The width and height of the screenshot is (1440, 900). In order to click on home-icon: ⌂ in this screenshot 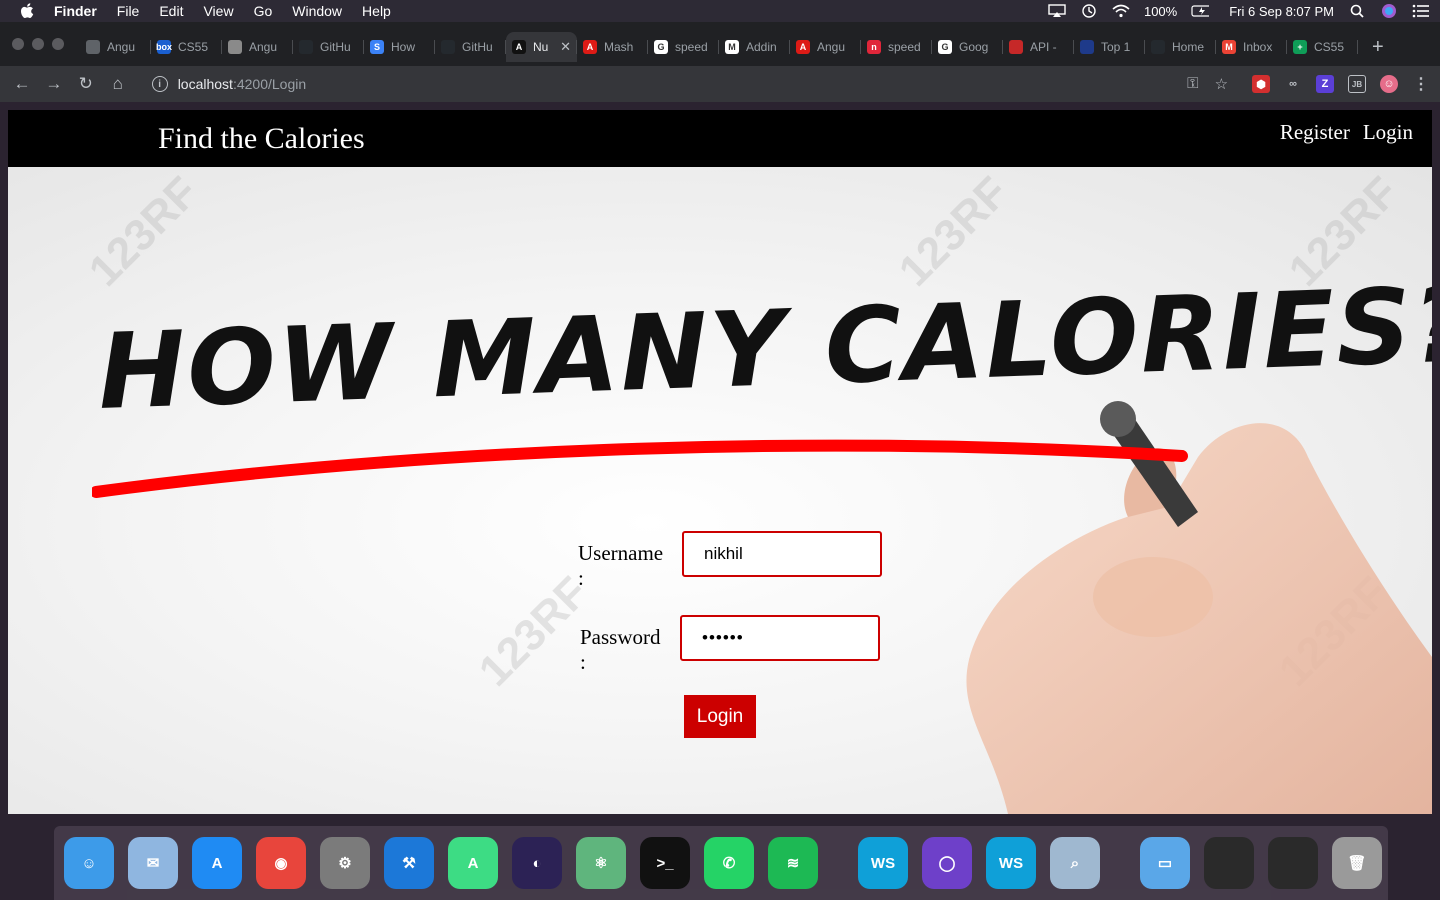, I will do `click(118, 84)`.